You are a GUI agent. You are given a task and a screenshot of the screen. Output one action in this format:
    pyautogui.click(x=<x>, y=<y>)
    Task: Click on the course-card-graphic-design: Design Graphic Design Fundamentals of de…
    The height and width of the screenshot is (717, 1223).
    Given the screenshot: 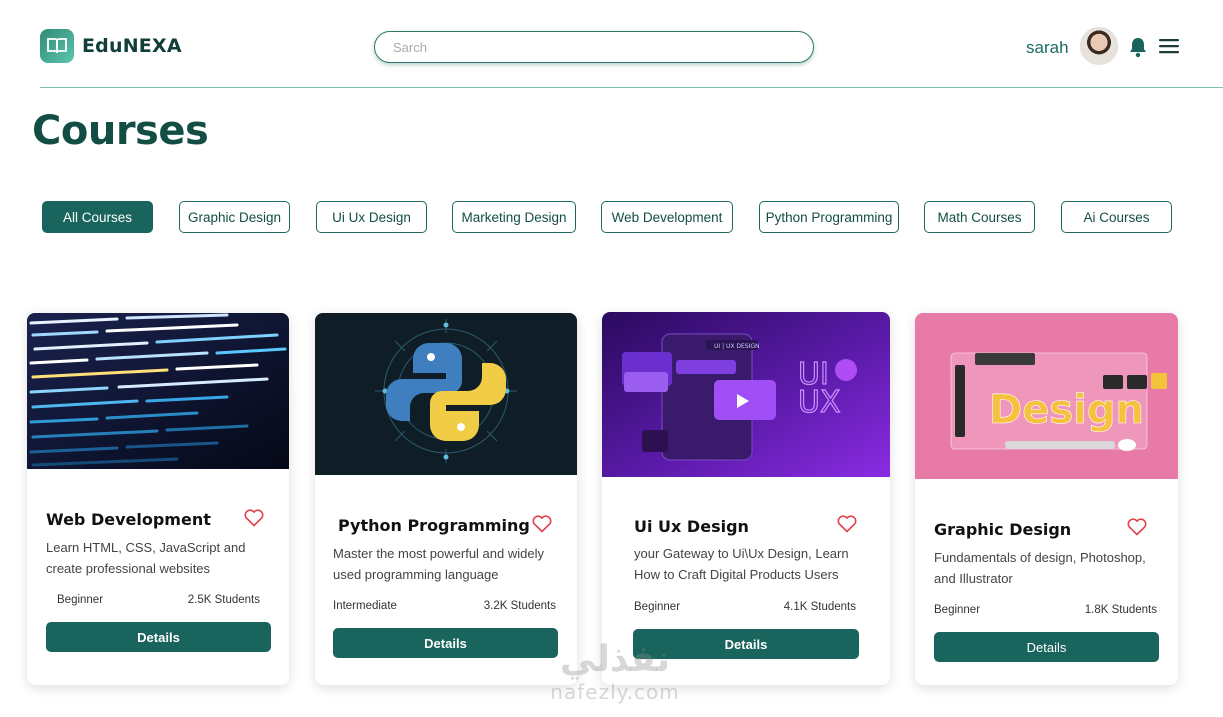 What is the action you would take?
    pyautogui.click(x=1046, y=499)
    